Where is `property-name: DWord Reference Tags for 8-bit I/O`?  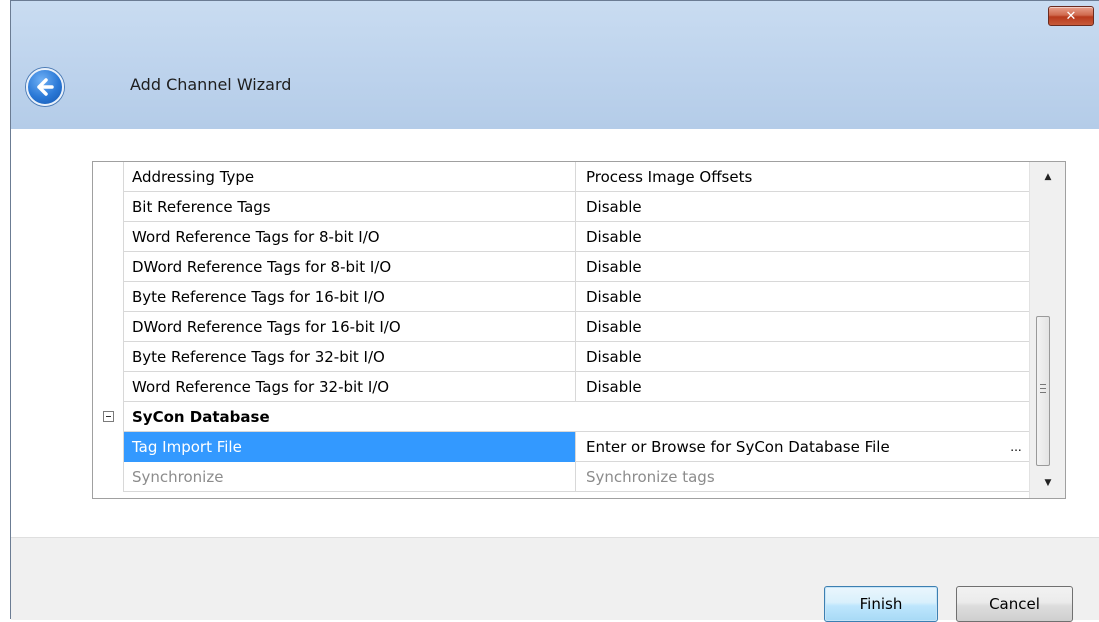 property-name: DWord Reference Tags for 8-bit I/O is located at coordinates (350, 267).